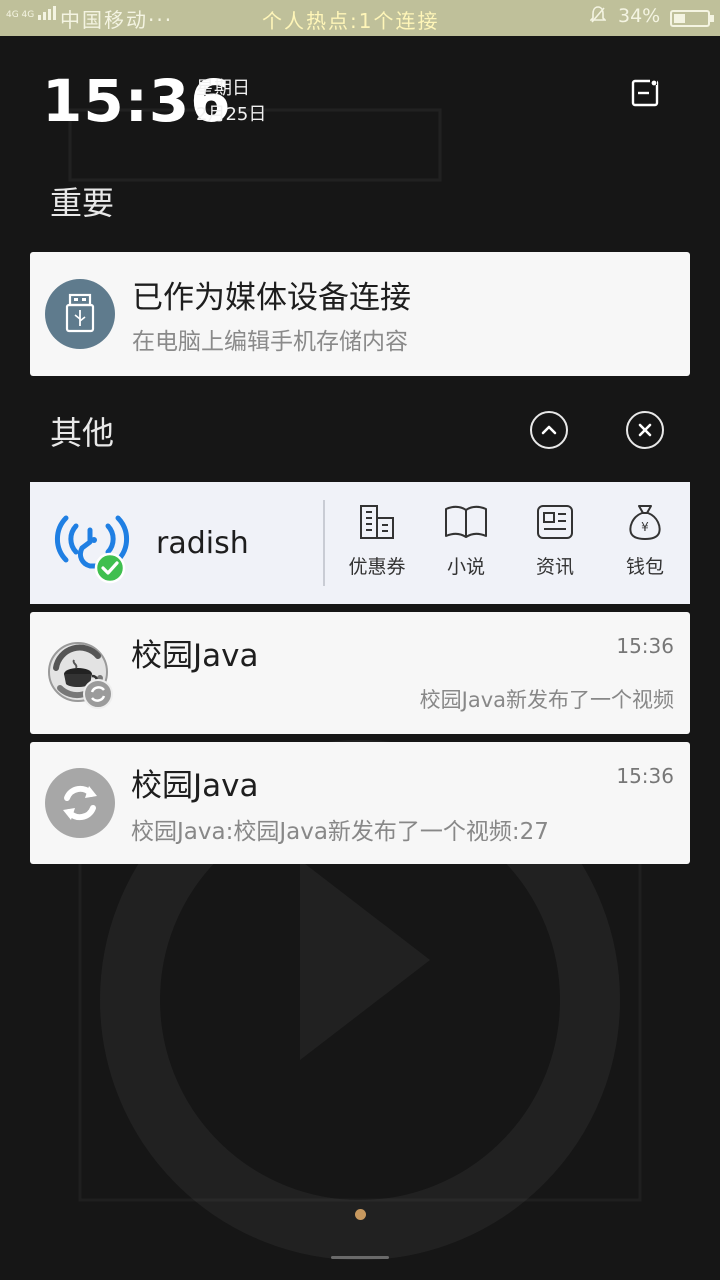 This screenshot has height=1280, width=720. I want to click on usb-icon, so click(80, 314).